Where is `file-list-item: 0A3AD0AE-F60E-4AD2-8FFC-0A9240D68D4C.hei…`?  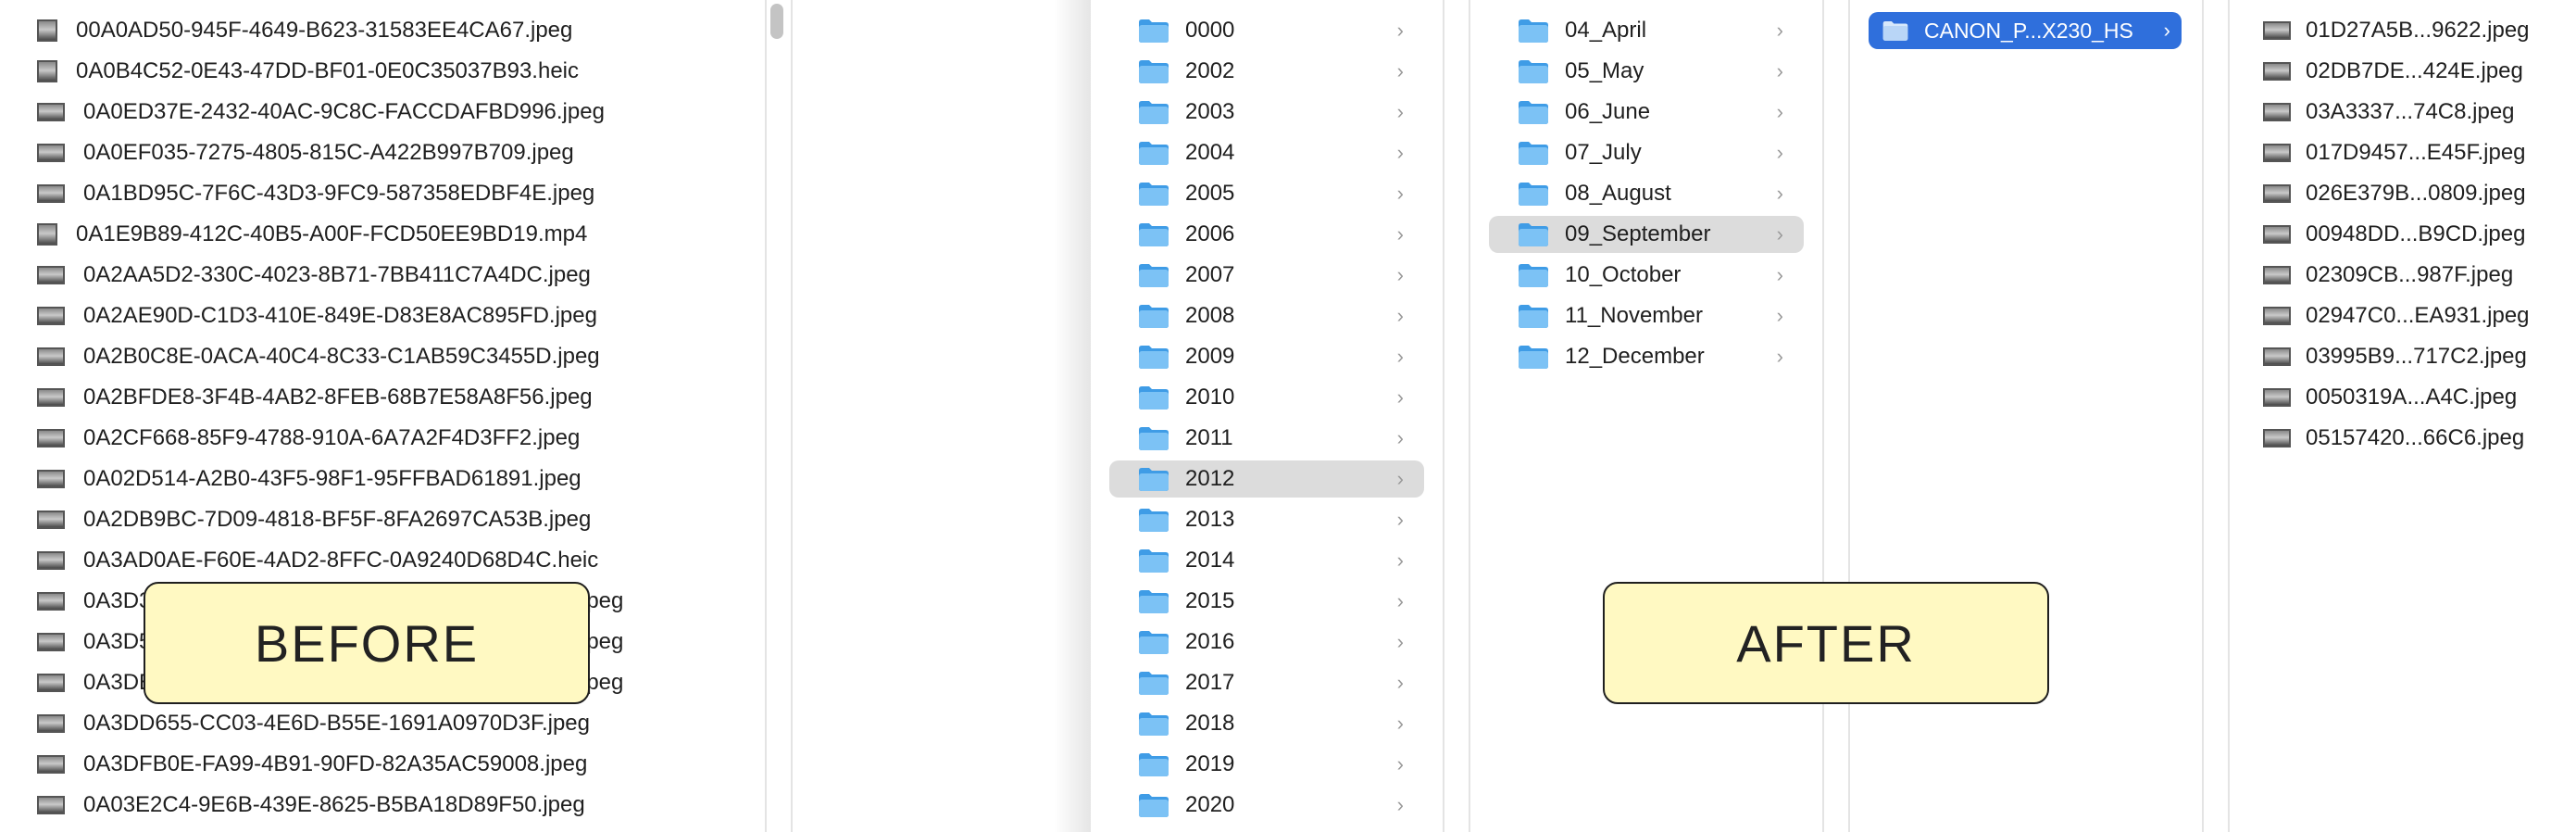 file-list-item: 0A3AD0AE-F60E-4AD2-8FFC-0A9240D68D4C.hei… is located at coordinates (393, 560).